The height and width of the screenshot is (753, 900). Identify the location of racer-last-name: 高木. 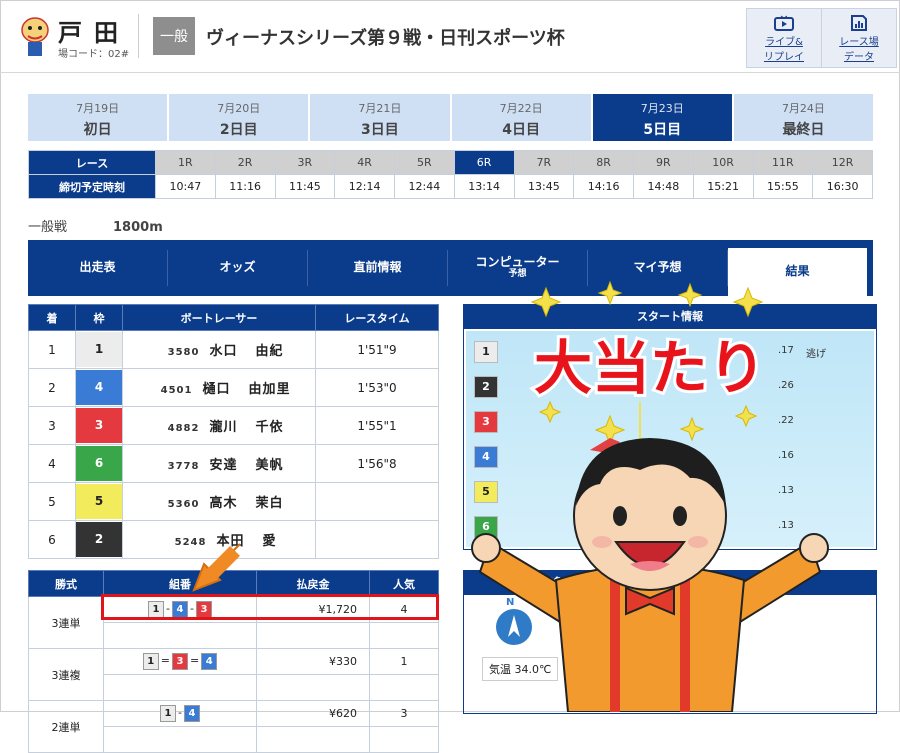
(223, 503).